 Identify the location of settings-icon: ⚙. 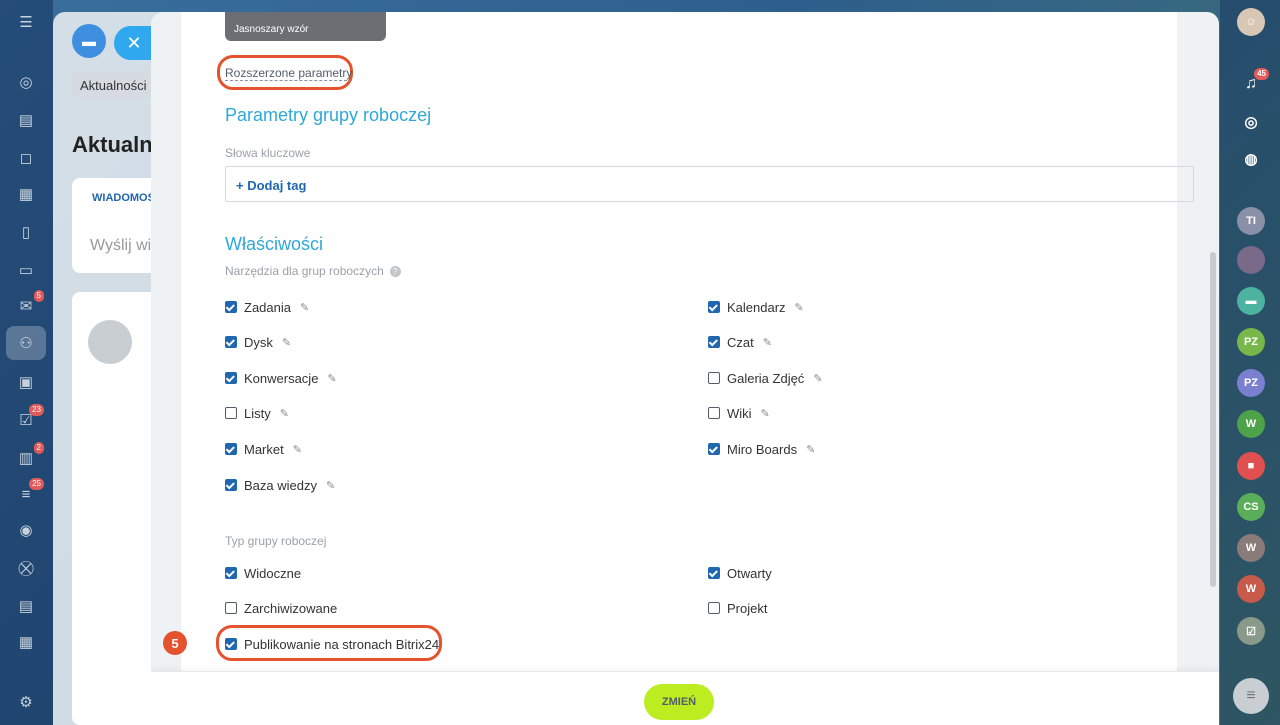
(26, 702).